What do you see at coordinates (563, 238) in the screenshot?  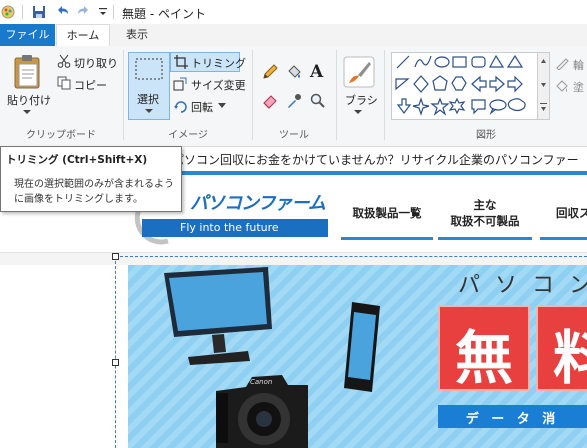 I see `nav-collection-underline` at bounding box center [563, 238].